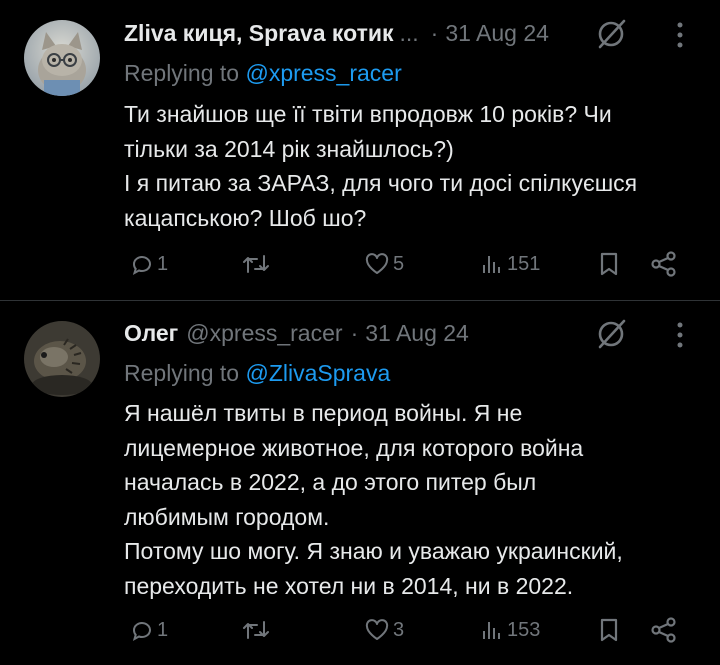  Describe the element at coordinates (245, 217) in the screenshot. I see `tweet-text-line: кацапською? Шоб шо?` at that location.